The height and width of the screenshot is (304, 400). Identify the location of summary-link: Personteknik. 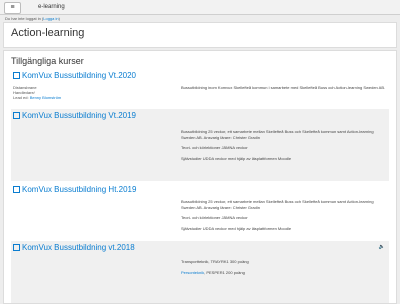
(192, 272).